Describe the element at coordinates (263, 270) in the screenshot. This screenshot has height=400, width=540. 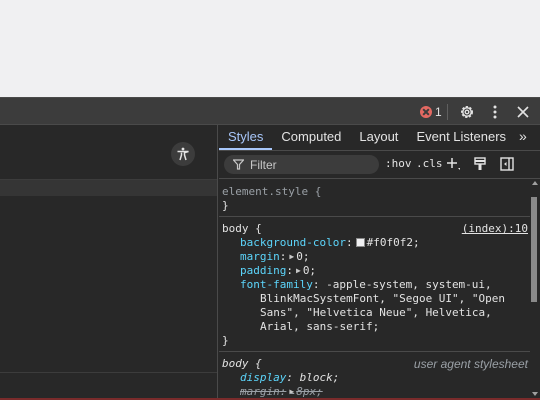
I see `property-name: padding` at that location.